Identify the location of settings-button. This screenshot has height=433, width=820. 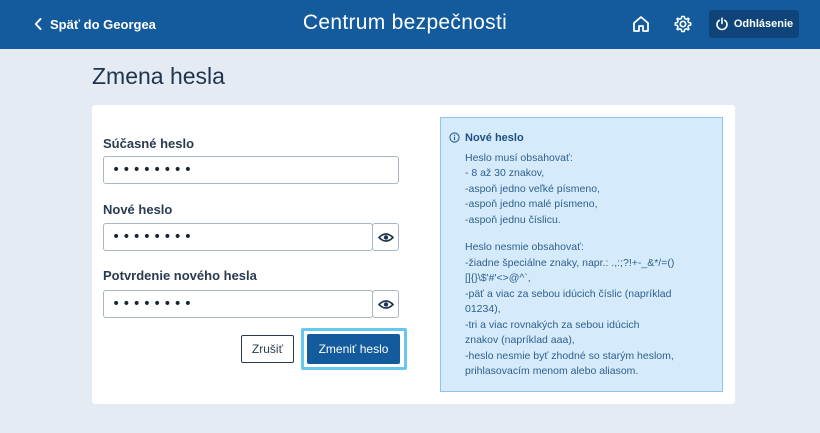
(683, 24).